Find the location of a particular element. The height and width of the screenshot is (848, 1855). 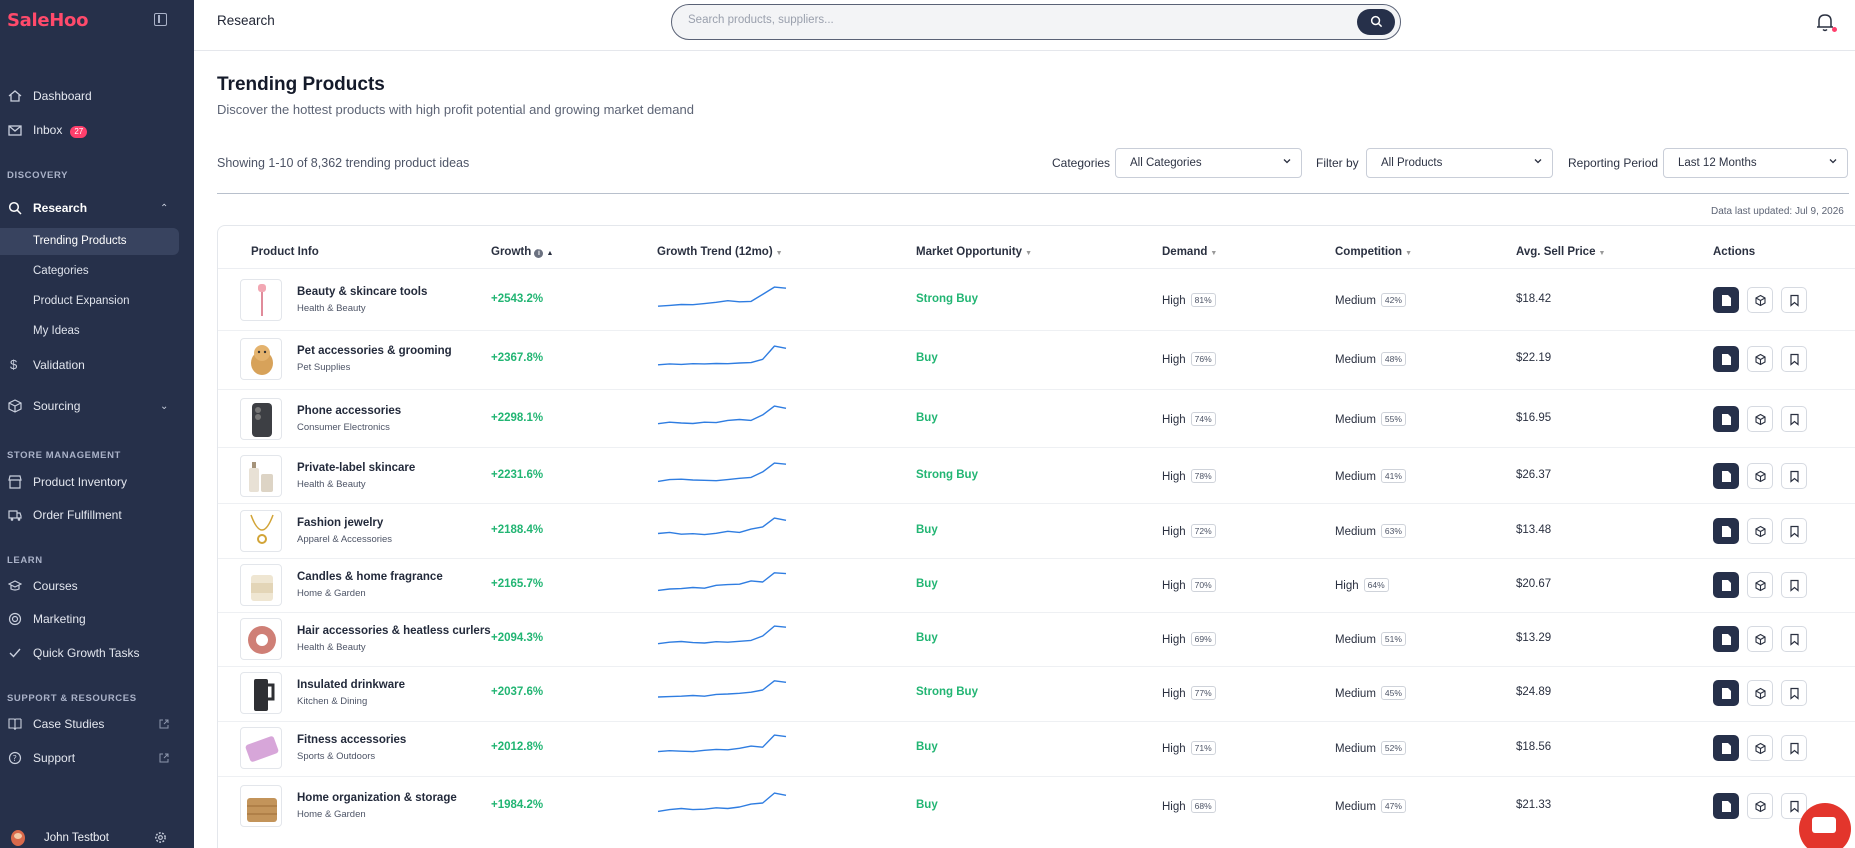

sidebar-item-product-inventory: Product Inventory is located at coordinates (97, 482).